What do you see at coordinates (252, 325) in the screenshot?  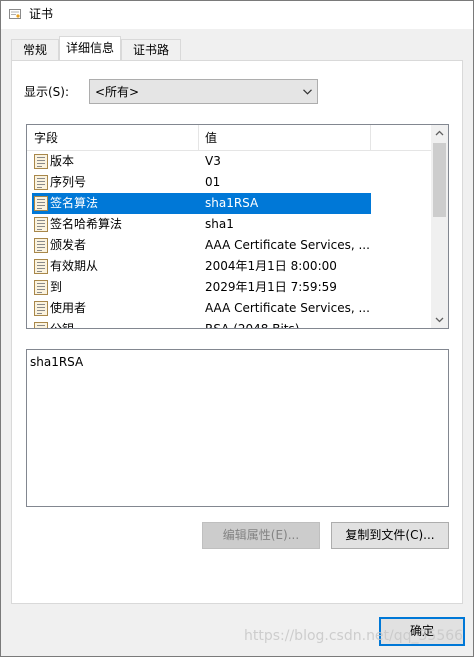 I see `field-value: RSA (2048 Bits)` at bounding box center [252, 325].